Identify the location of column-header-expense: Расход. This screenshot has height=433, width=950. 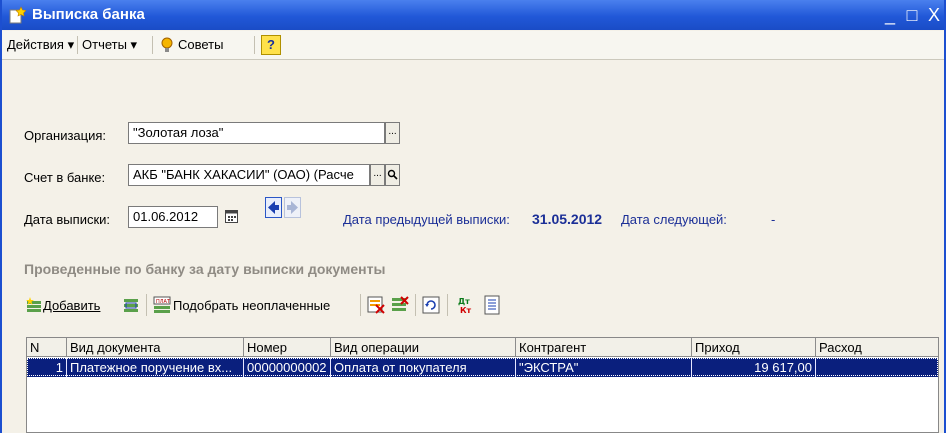
(877, 347).